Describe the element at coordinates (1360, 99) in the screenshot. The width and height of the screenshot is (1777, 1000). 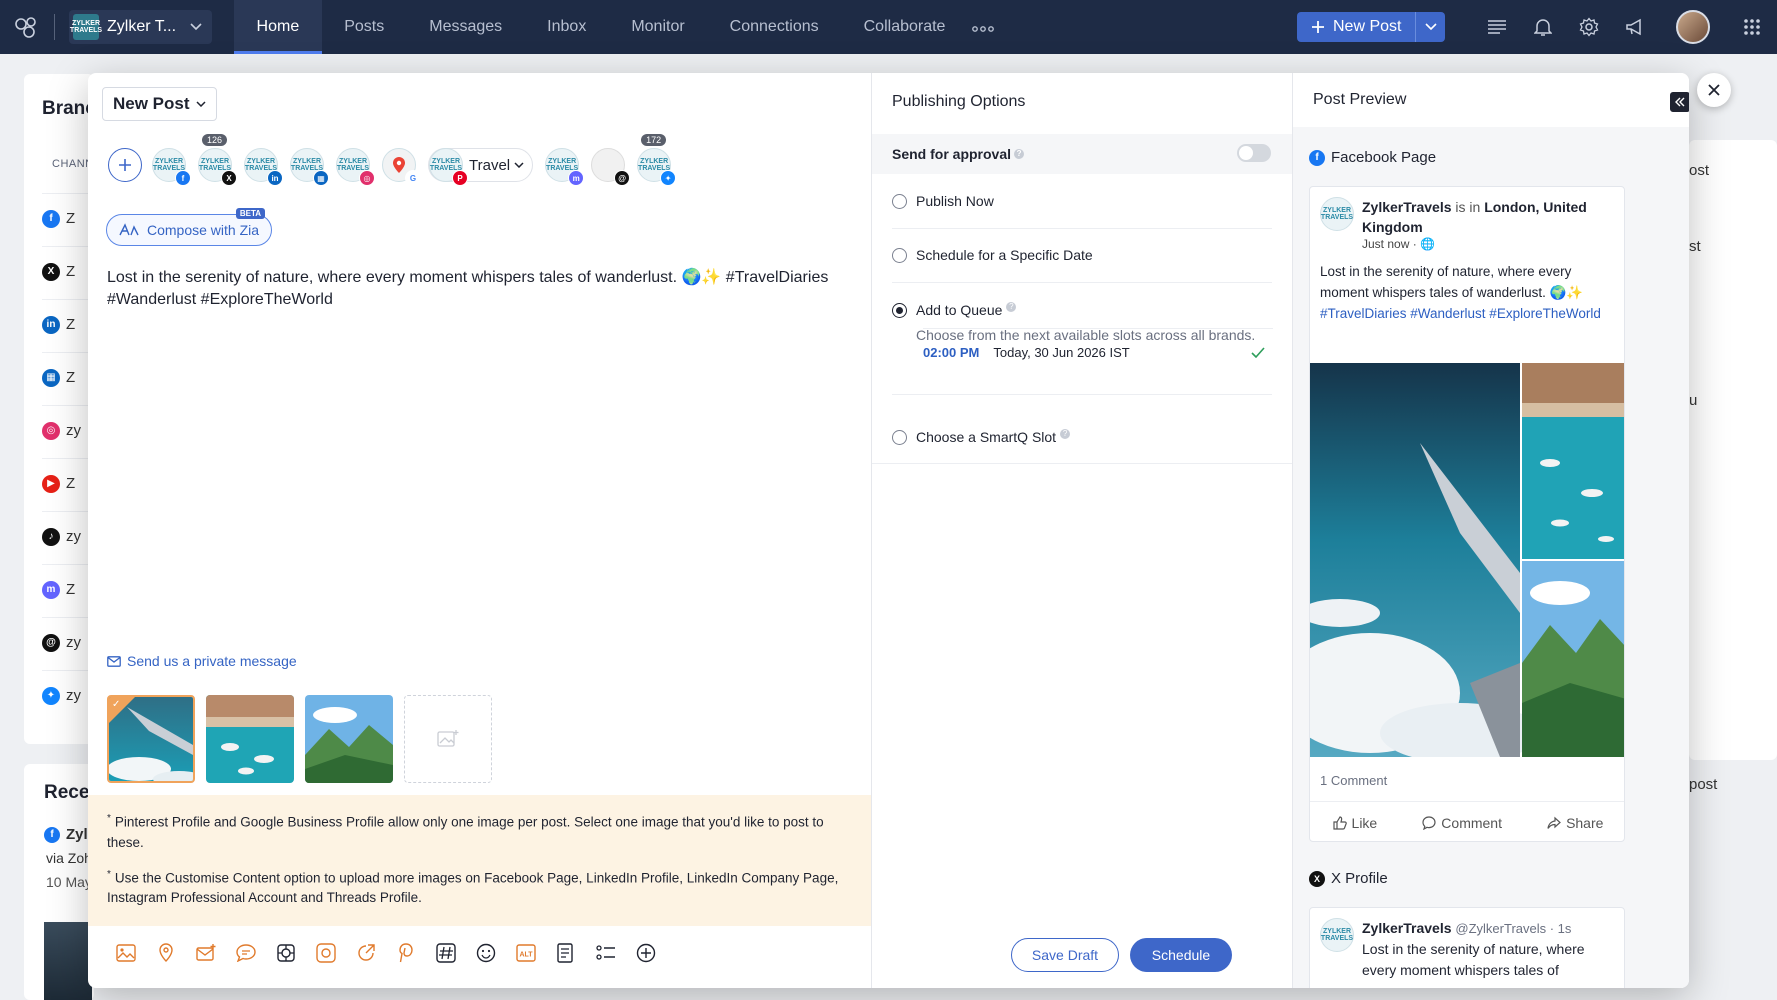
I see `post-preview-title: Post Preview` at that location.